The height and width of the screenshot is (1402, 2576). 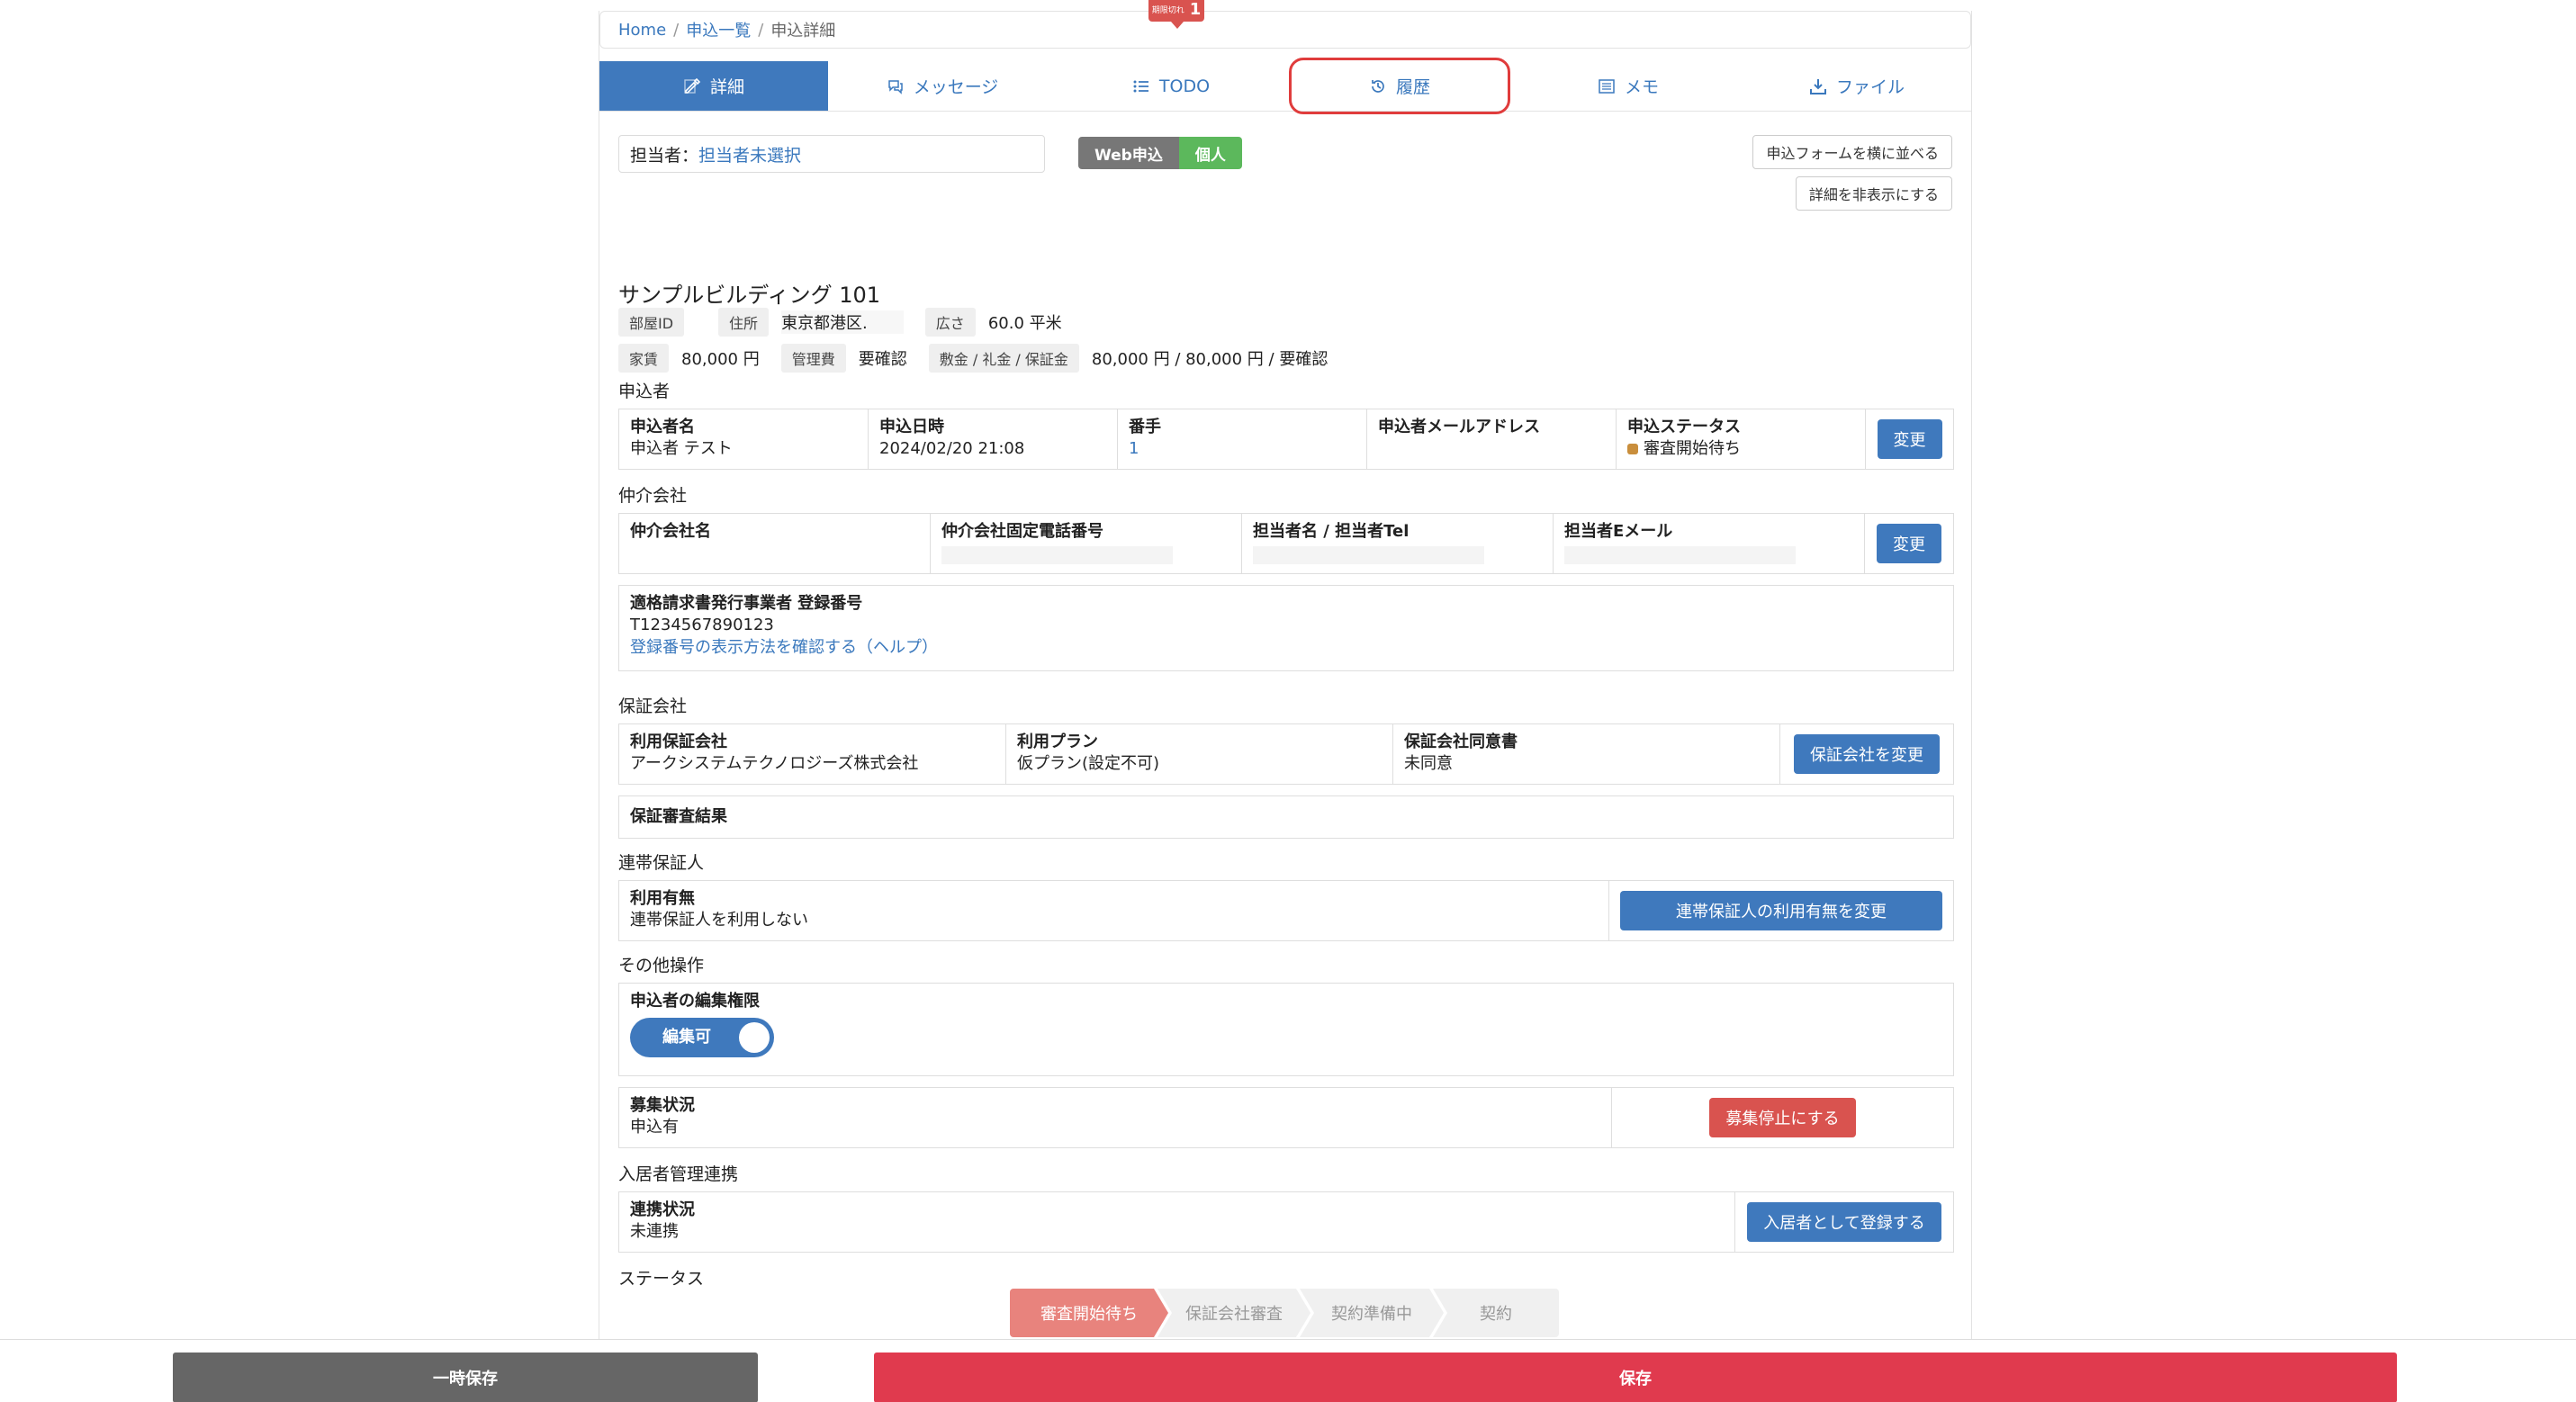 I want to click on tab-details: 詳細, so click(x=713, y=86).